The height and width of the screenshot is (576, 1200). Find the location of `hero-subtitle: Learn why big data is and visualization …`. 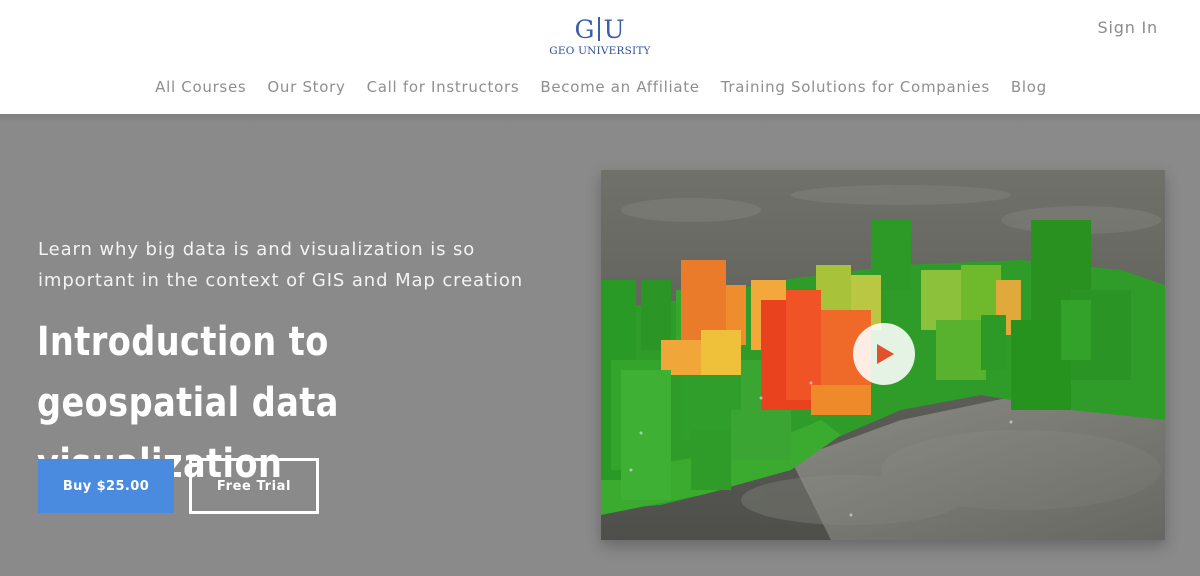

hero-subtitle: Learn why big data is and visualization … is located at coordinates (281, 265).